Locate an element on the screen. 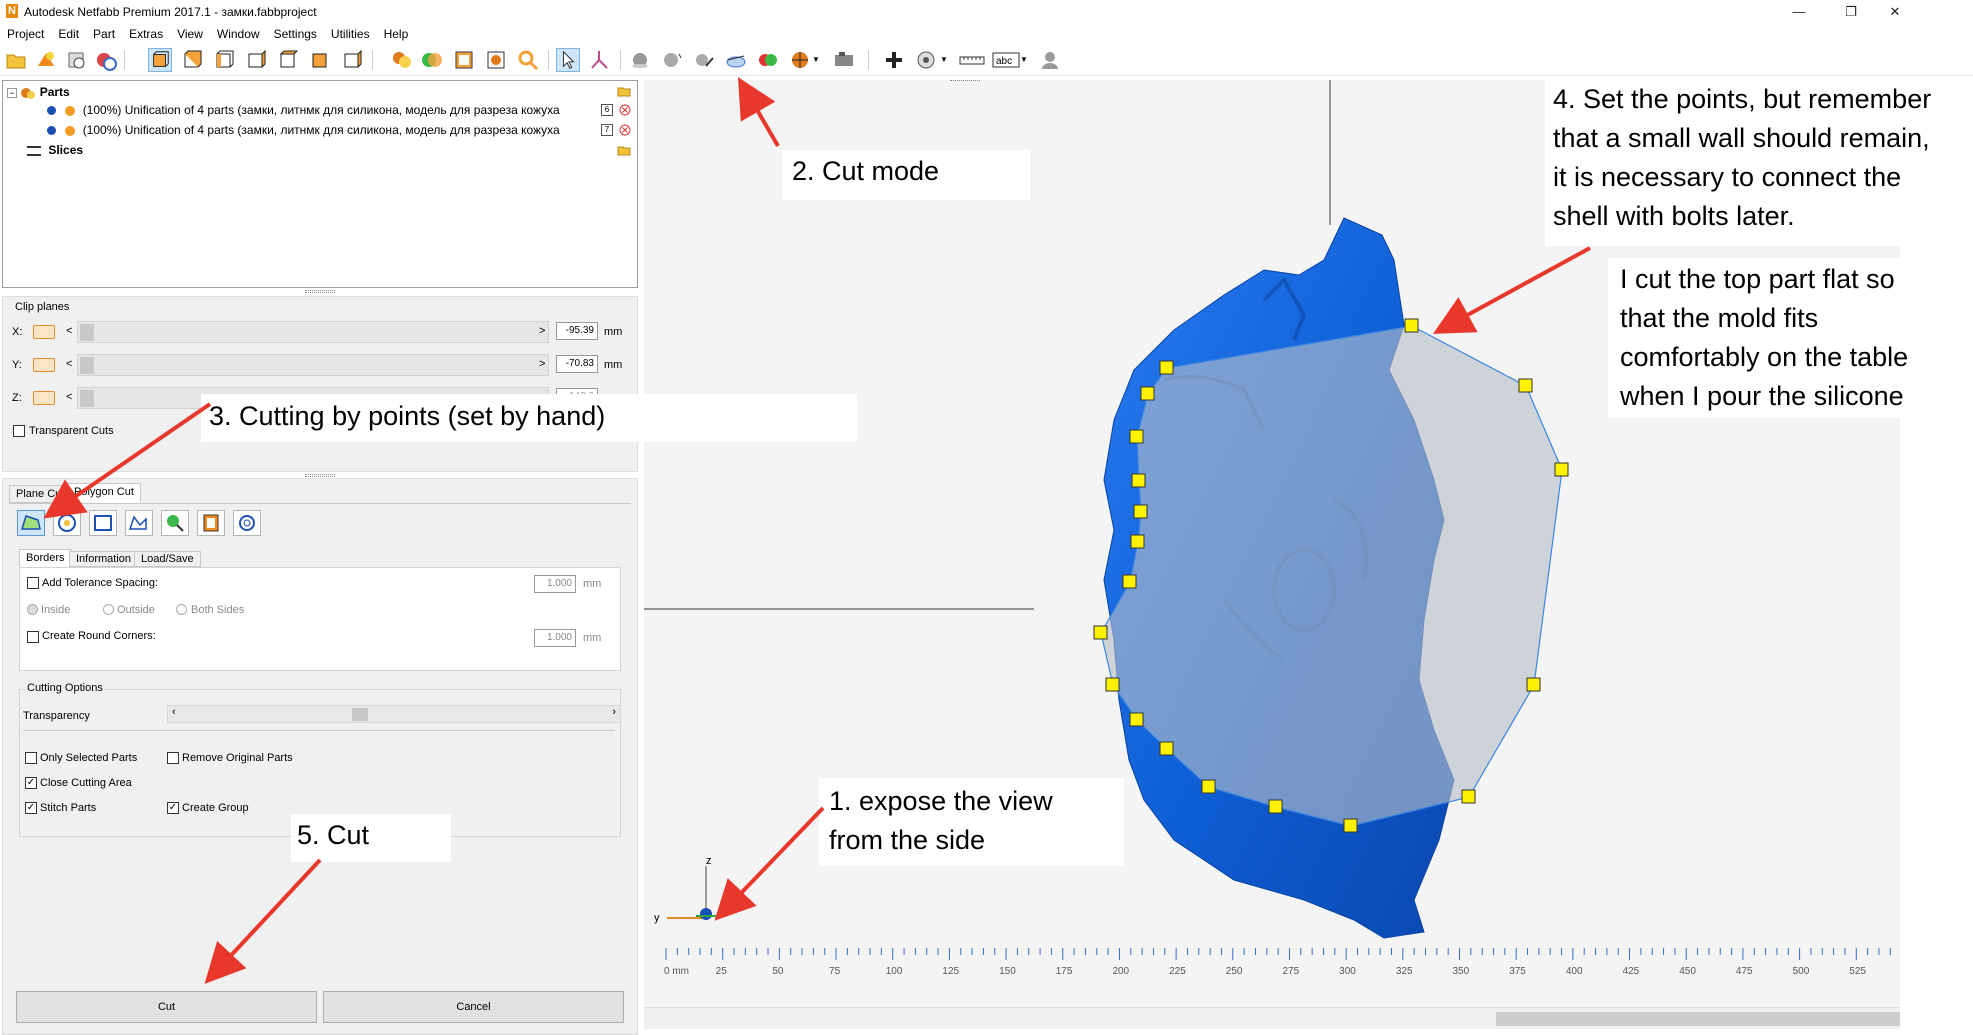 The width and height of the screenshot is (1973, 1035). menu-part: Part is located at coordinates (104, 34).